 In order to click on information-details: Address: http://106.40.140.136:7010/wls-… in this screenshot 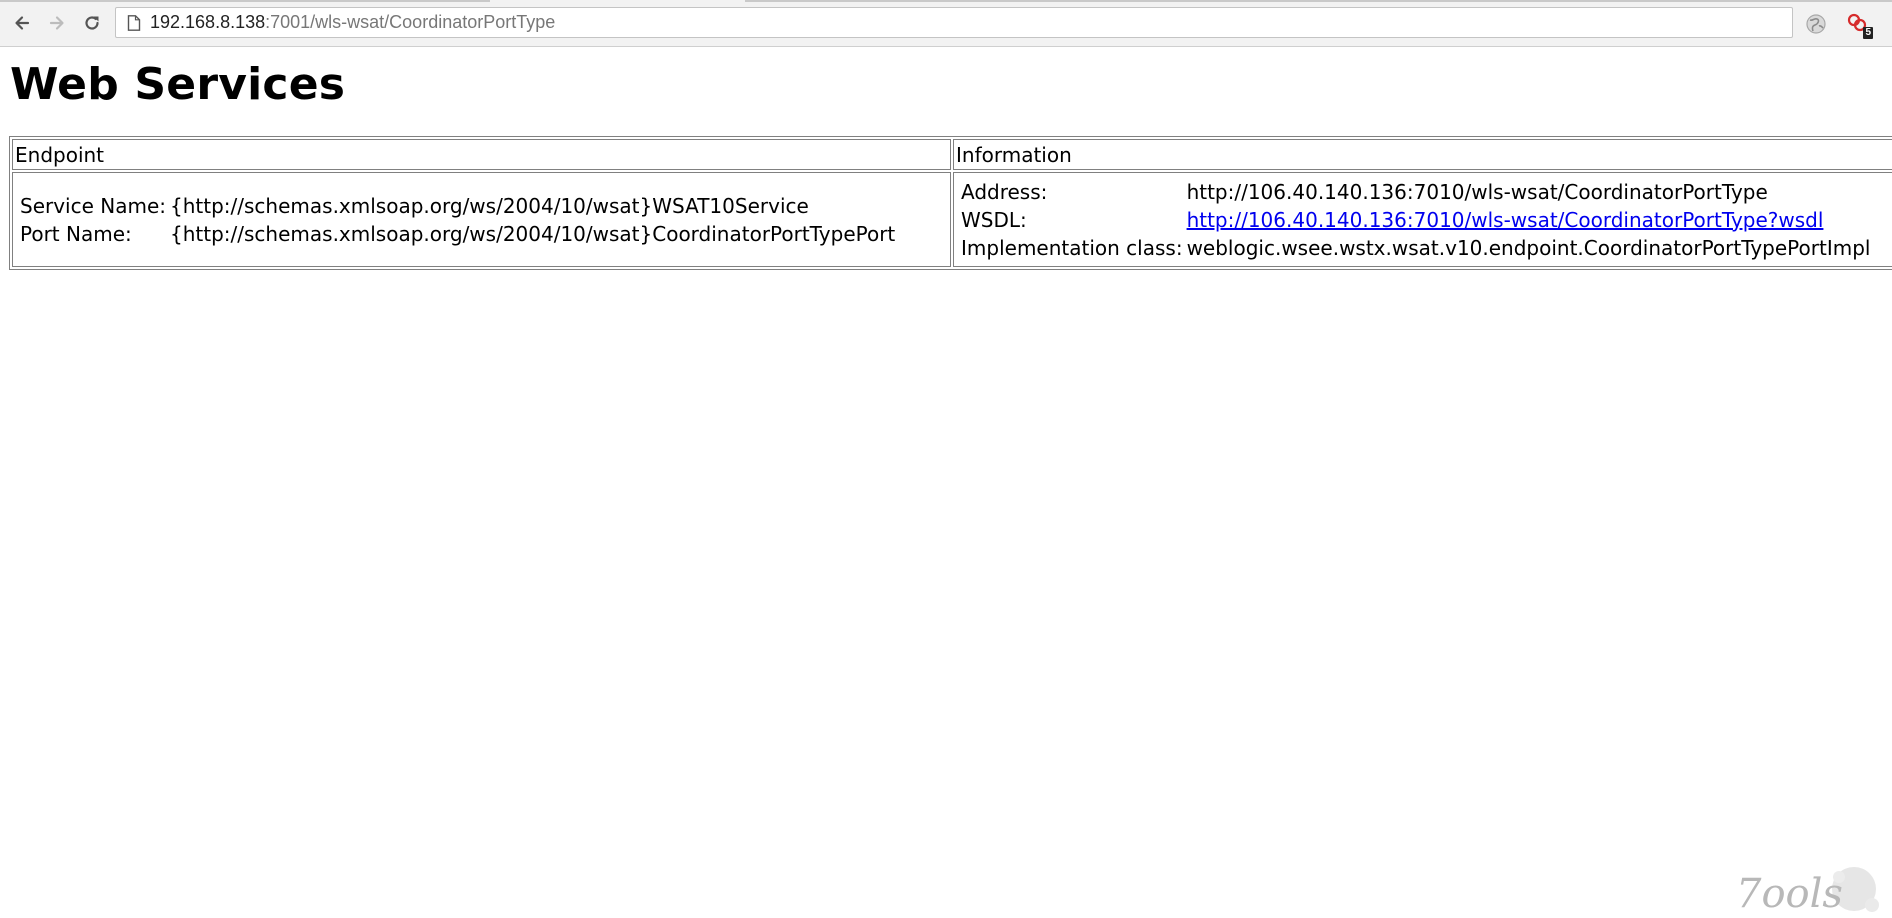, I will do `click(1415, 220)`.